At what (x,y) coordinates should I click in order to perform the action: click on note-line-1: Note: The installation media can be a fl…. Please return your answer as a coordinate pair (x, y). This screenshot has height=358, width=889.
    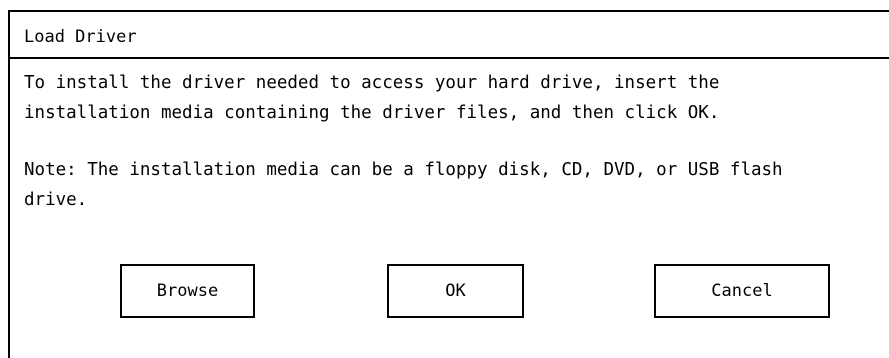
    Looking at the image, I should click on (403, 170).